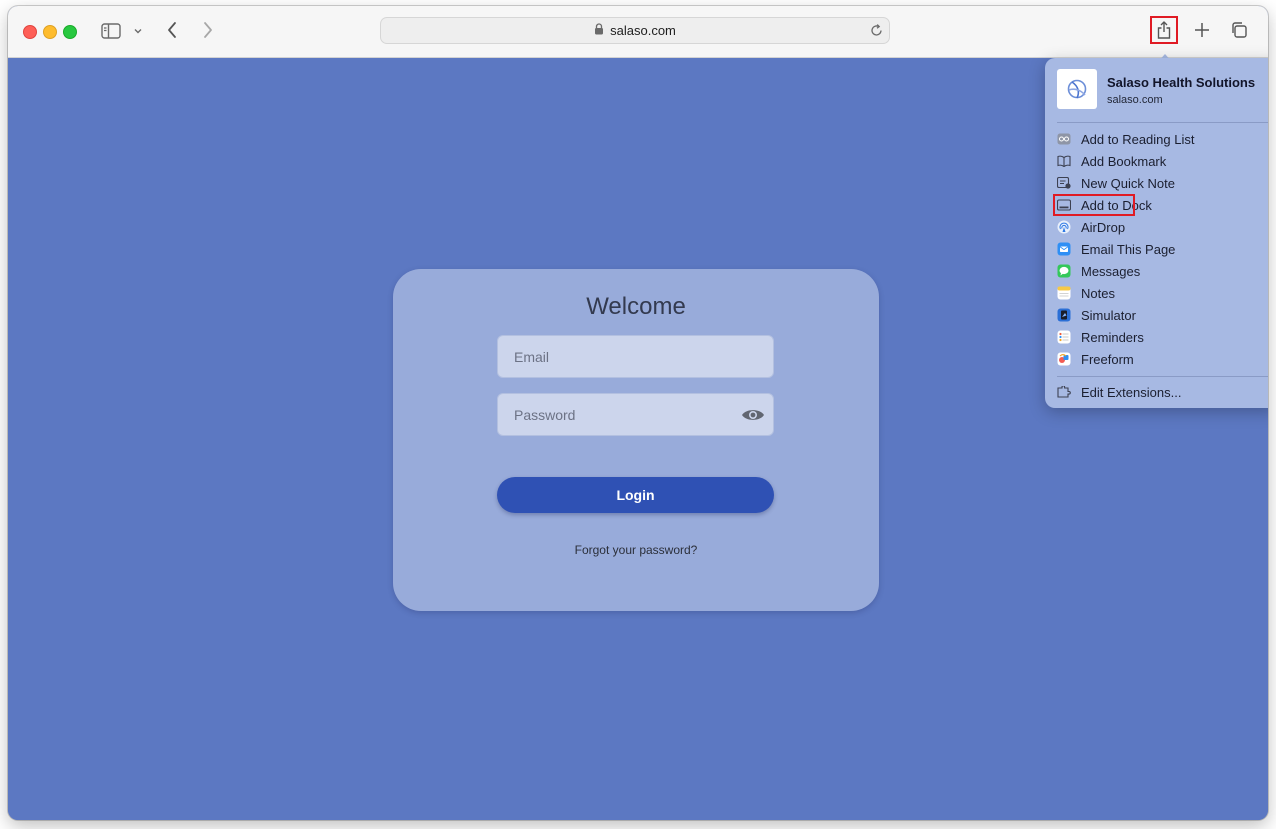 The width and height of the screenshot is (1276, 829). Describe the element at coordinates (876, 33) in the screenshot. I see `reload-icon` at that location.